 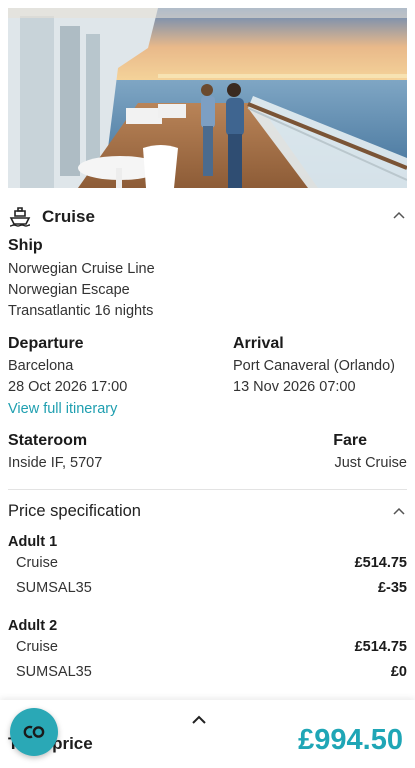 I want to click on stateroom-label: Stateroom, so click(x=48, y=440).